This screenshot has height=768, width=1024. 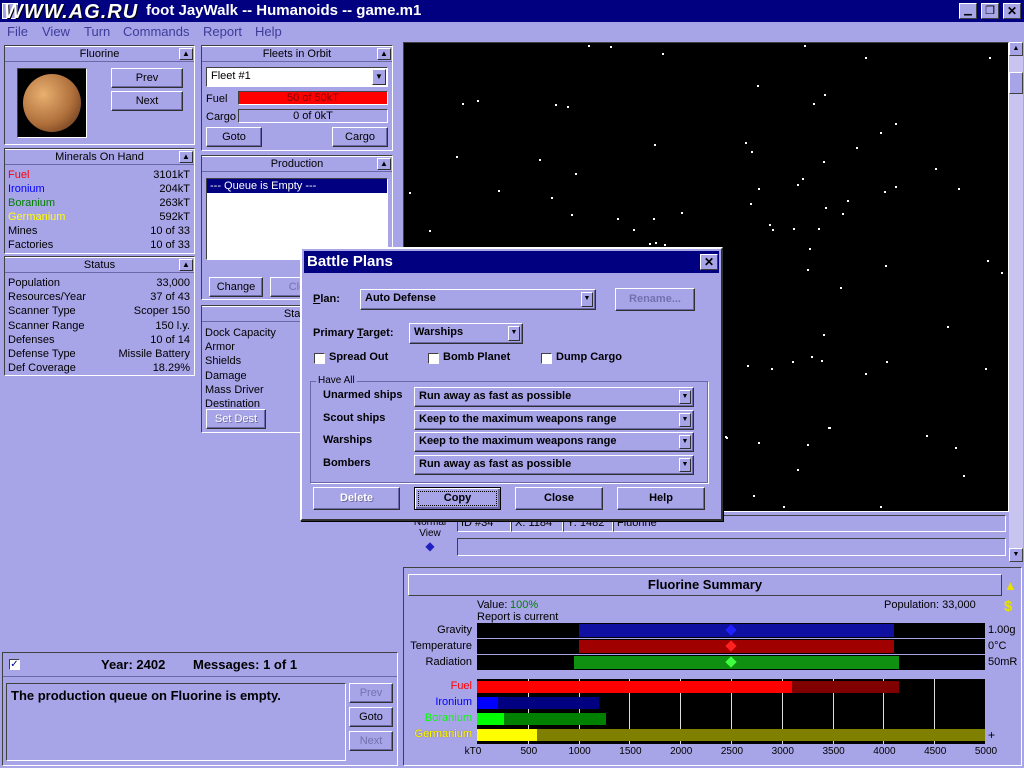 What do you see at coordinates (268, 31) in the screenshot?
I see `menu-help: Help` at bounding box center [268, 31].